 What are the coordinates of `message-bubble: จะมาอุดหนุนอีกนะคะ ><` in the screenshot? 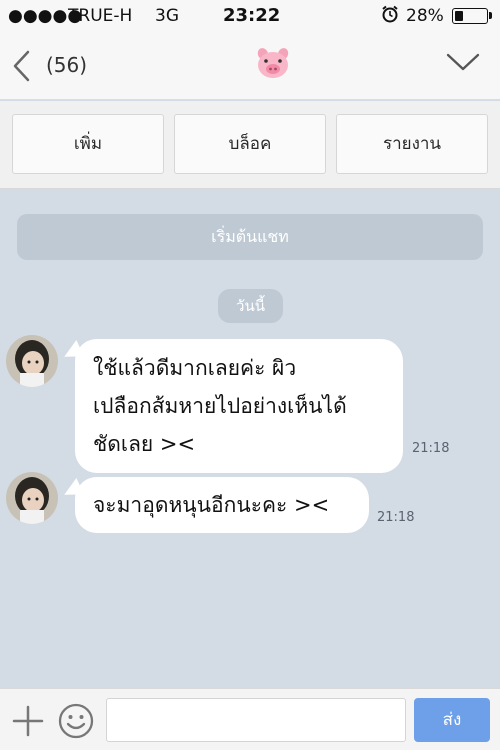 It's located at (222, 505).